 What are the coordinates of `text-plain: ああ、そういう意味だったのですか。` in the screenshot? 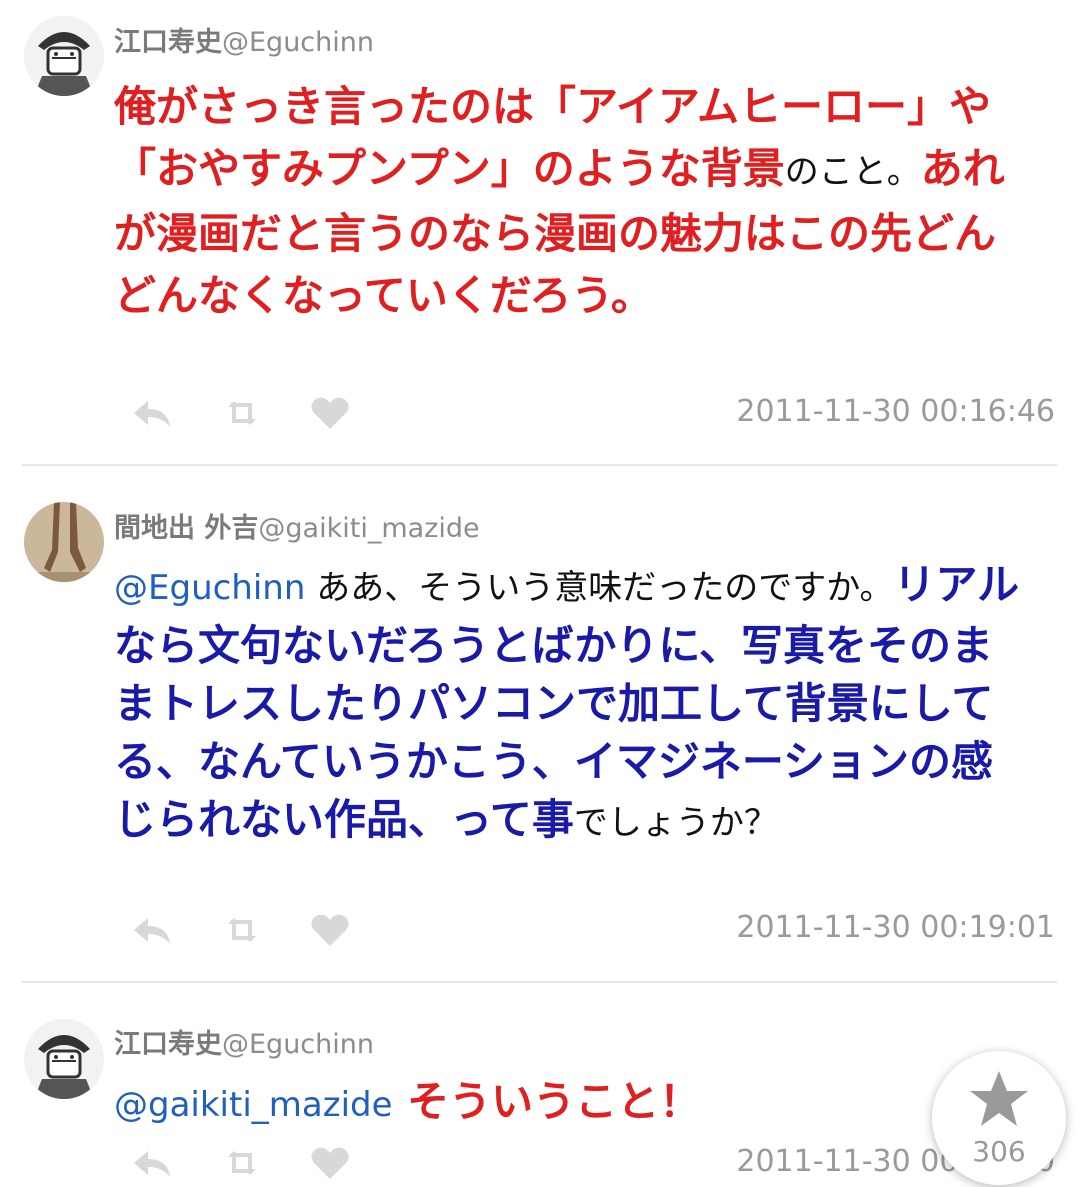 It's located at (599, 588).